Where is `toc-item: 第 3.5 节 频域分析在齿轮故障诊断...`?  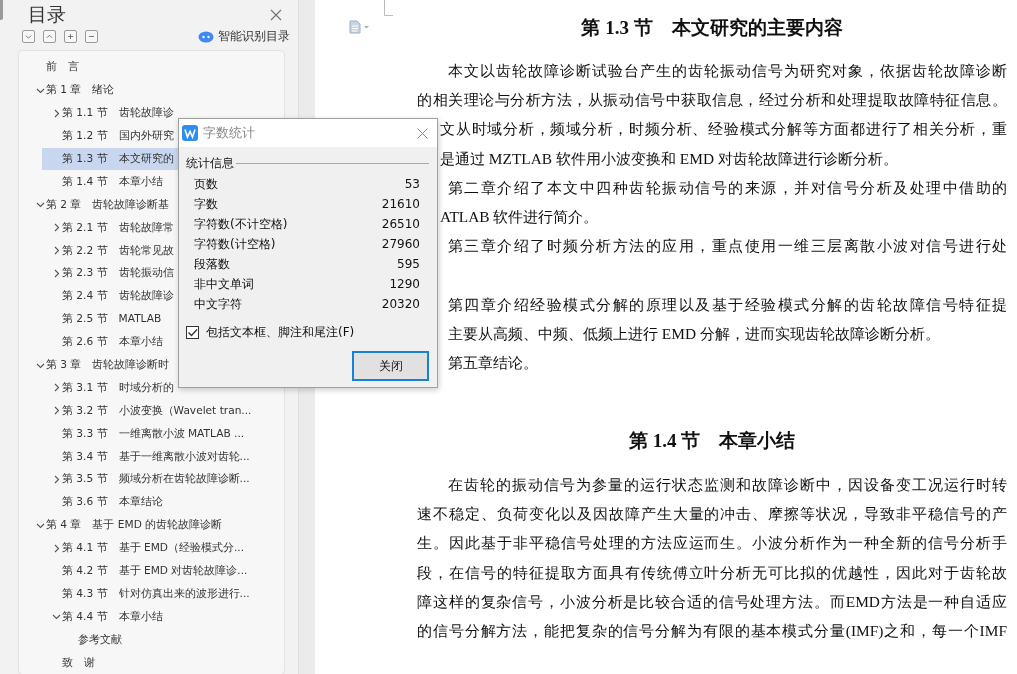 toc-item: 第 3.5 节 频域分析在齿轮故障诊断... is located at coordinates (161, 479).